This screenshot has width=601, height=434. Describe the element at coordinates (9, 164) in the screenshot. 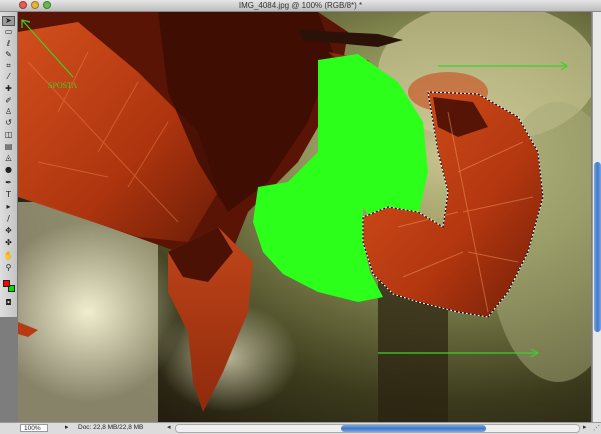

I see `tools-panel: ➤ ▭ ℓ ✎ ⌗ ⁄ ✚ ✐ ♙ ↺ ◫ ▤ ◬ ● ✒ T ▸ / ✥ ✤ ✋ ⚲ ◘` at that location.